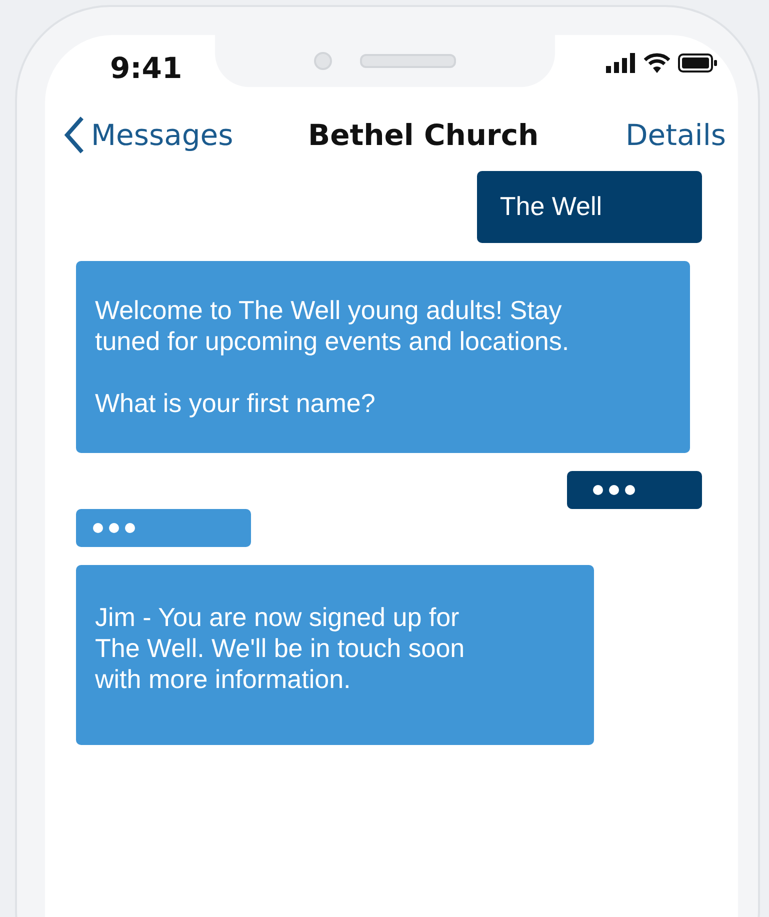  I want to click on message-text: The Well, so click(551, 206).